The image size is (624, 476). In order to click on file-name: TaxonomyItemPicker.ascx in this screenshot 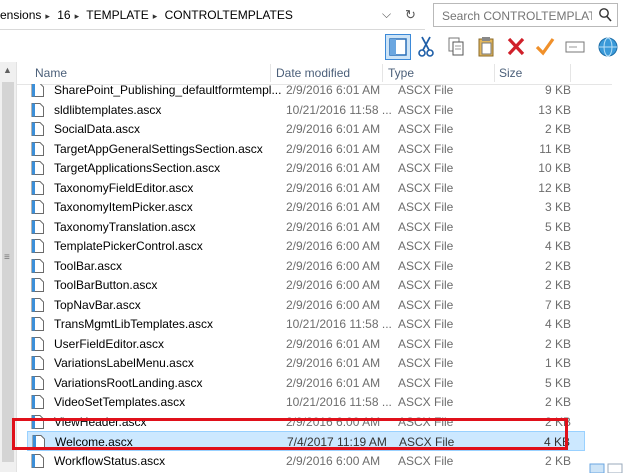, I will do `click(123, 207)`.